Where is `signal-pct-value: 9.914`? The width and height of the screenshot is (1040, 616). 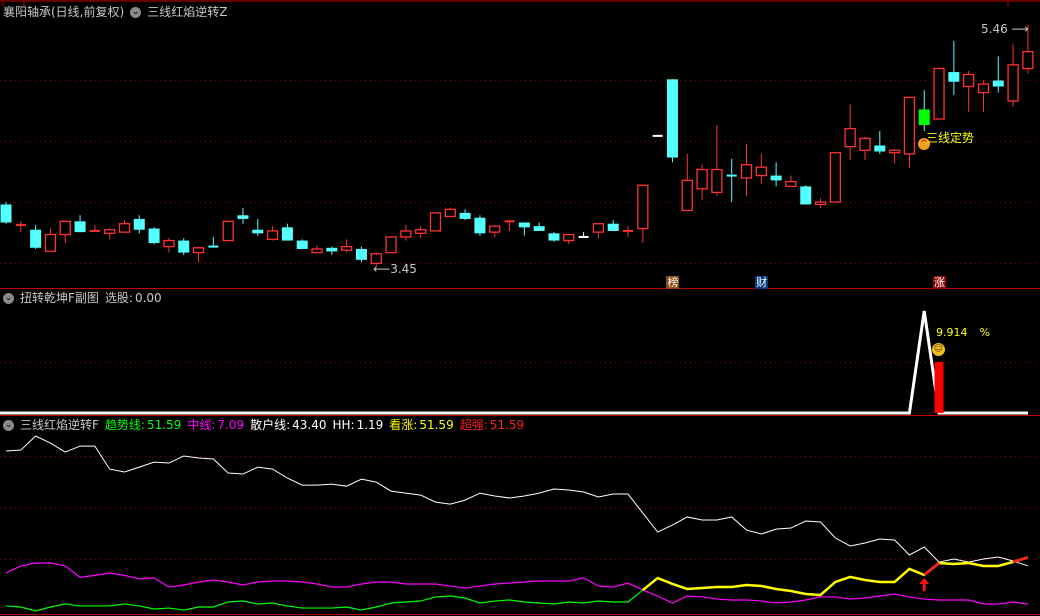
signal-pct-value: 9.914 is located at coordinates (952, 332).